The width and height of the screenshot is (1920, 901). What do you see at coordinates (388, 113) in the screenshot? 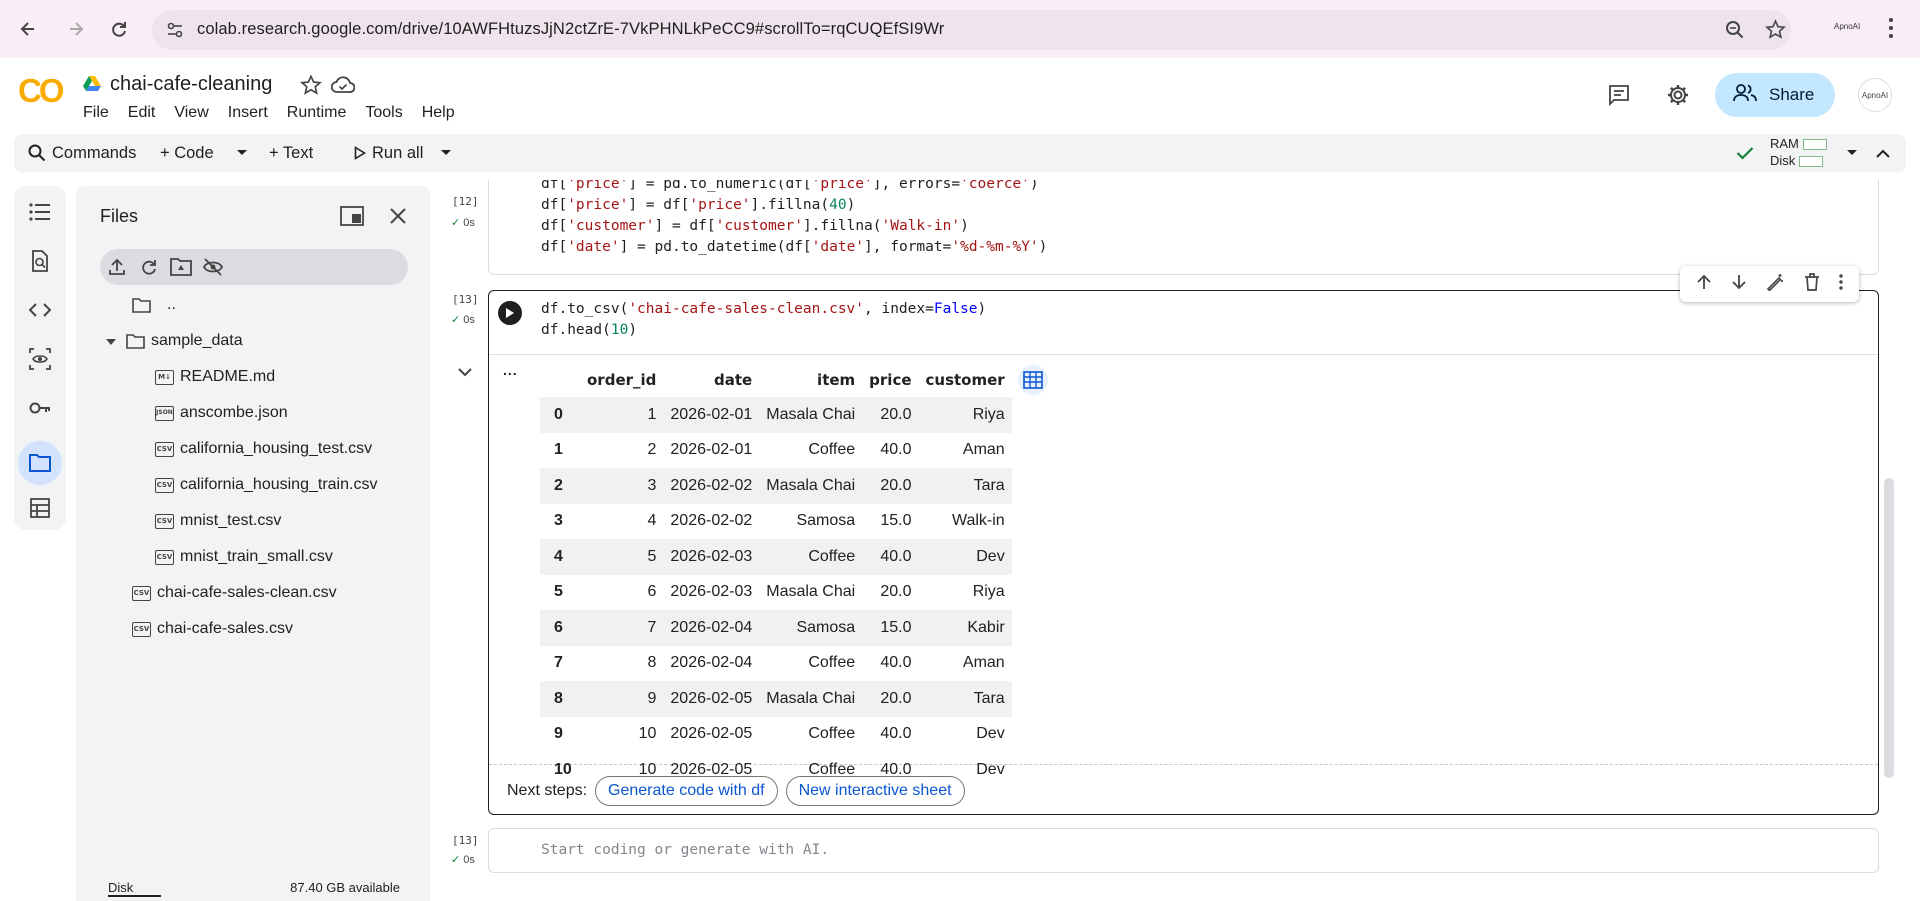
I see `menu-tools: Tools` at bounding box center [388, 113].